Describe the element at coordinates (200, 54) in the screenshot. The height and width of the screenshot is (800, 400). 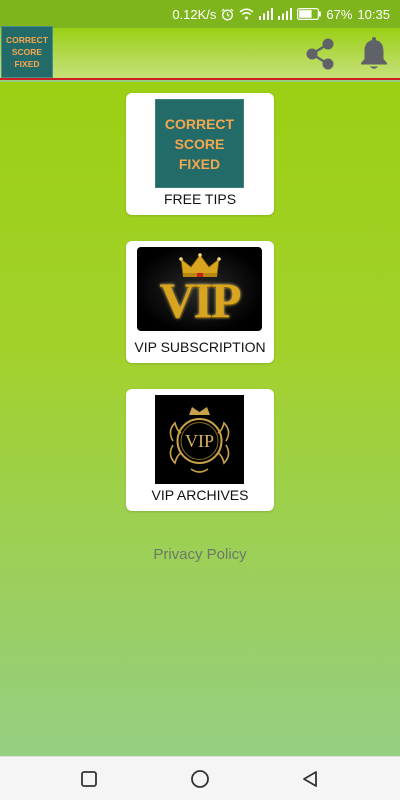
I see `app-bar` at that location.